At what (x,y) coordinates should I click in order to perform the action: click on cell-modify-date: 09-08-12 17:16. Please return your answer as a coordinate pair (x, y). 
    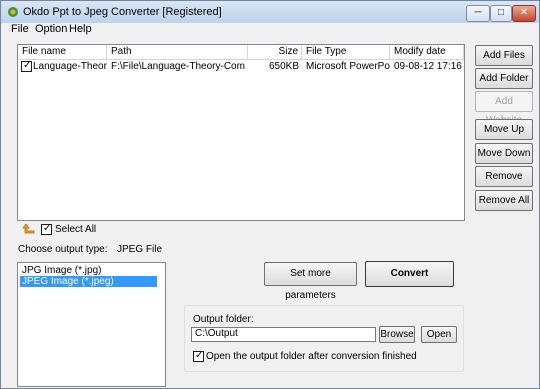
    Looking at the image, I should click on (428, 66).